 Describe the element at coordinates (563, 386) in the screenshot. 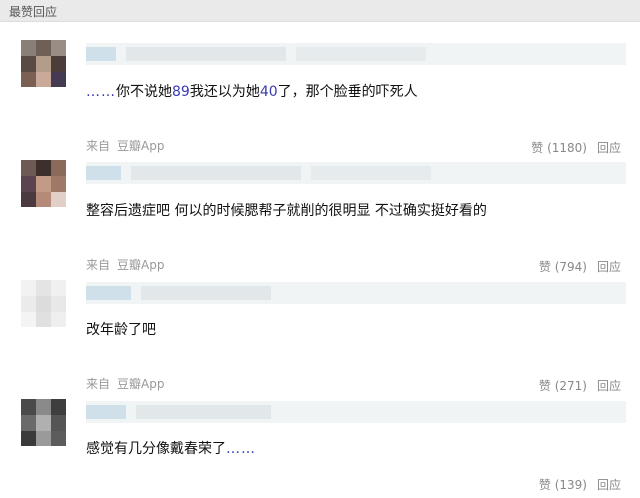

I see `like-button: 赞 (271)` at that location.